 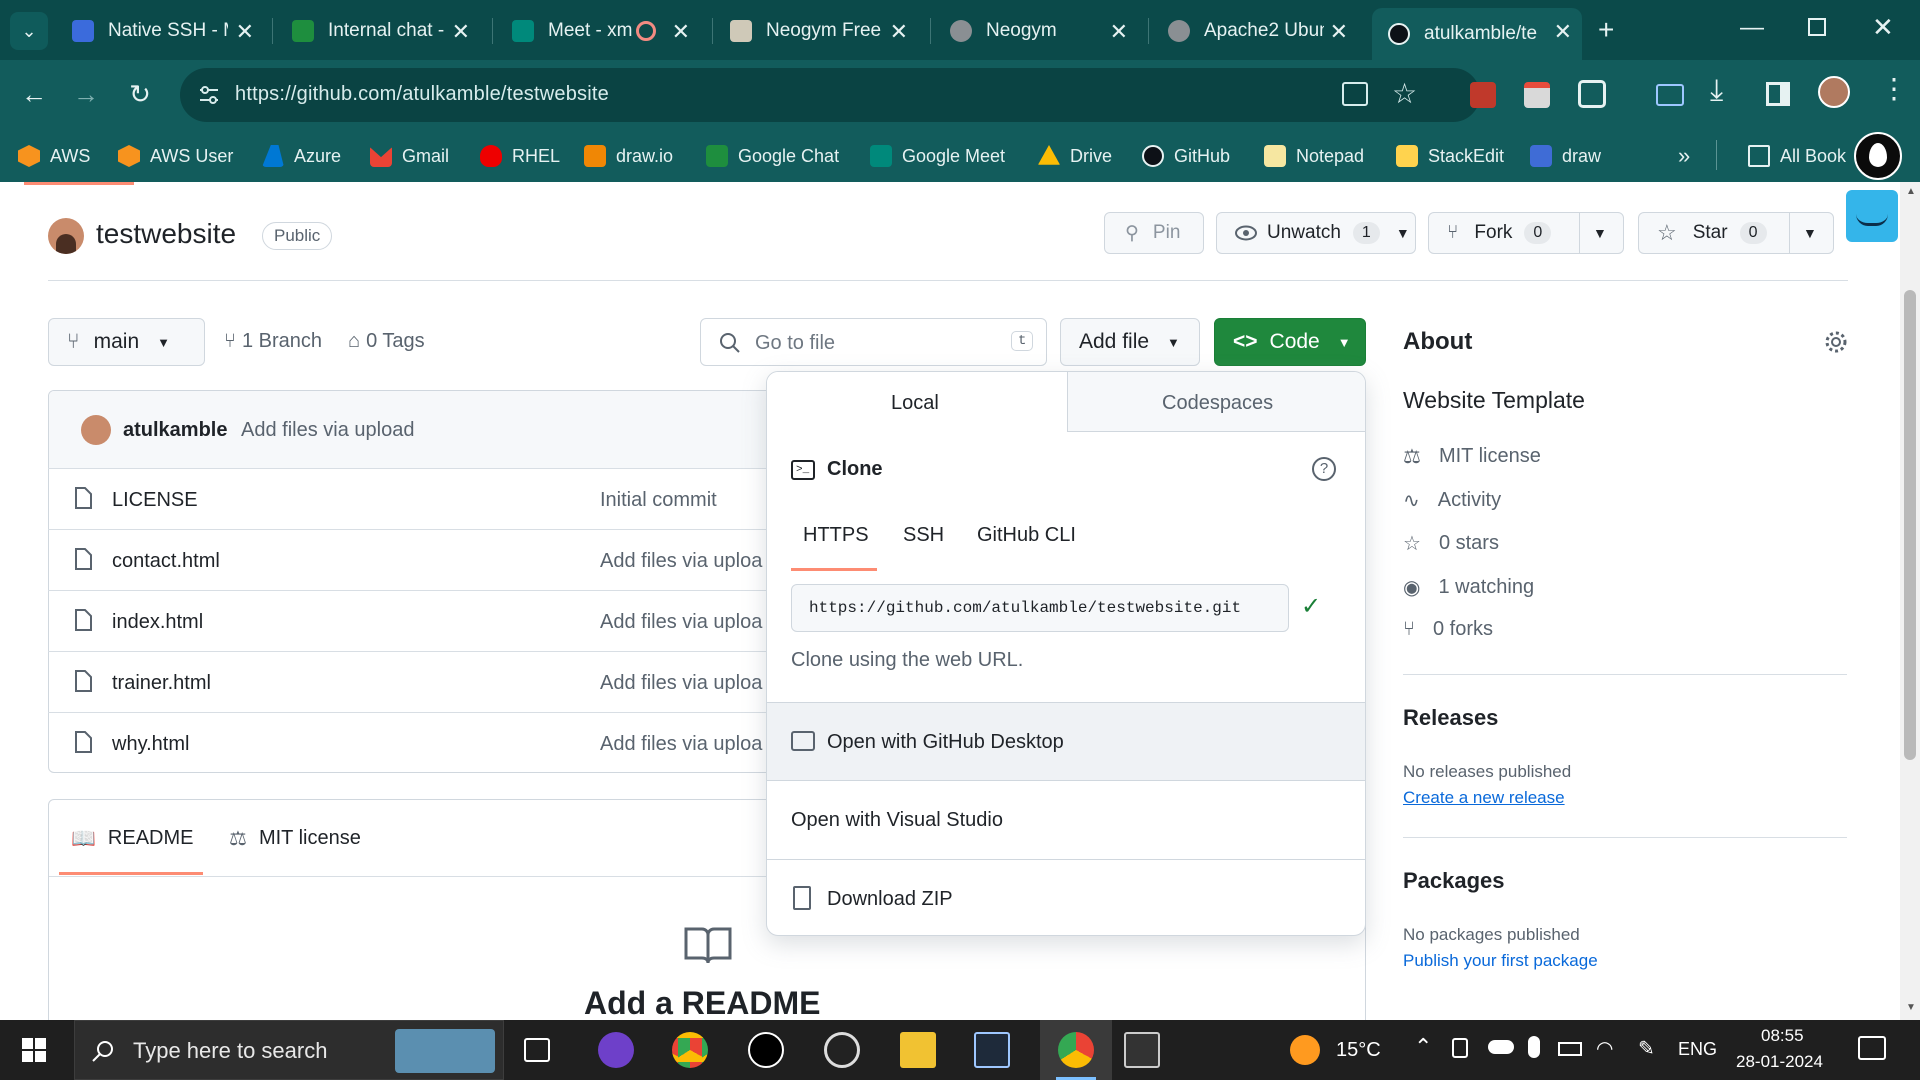 I want to click on tab-neogym: Neogym ✕, so click(x=1036, y=31).